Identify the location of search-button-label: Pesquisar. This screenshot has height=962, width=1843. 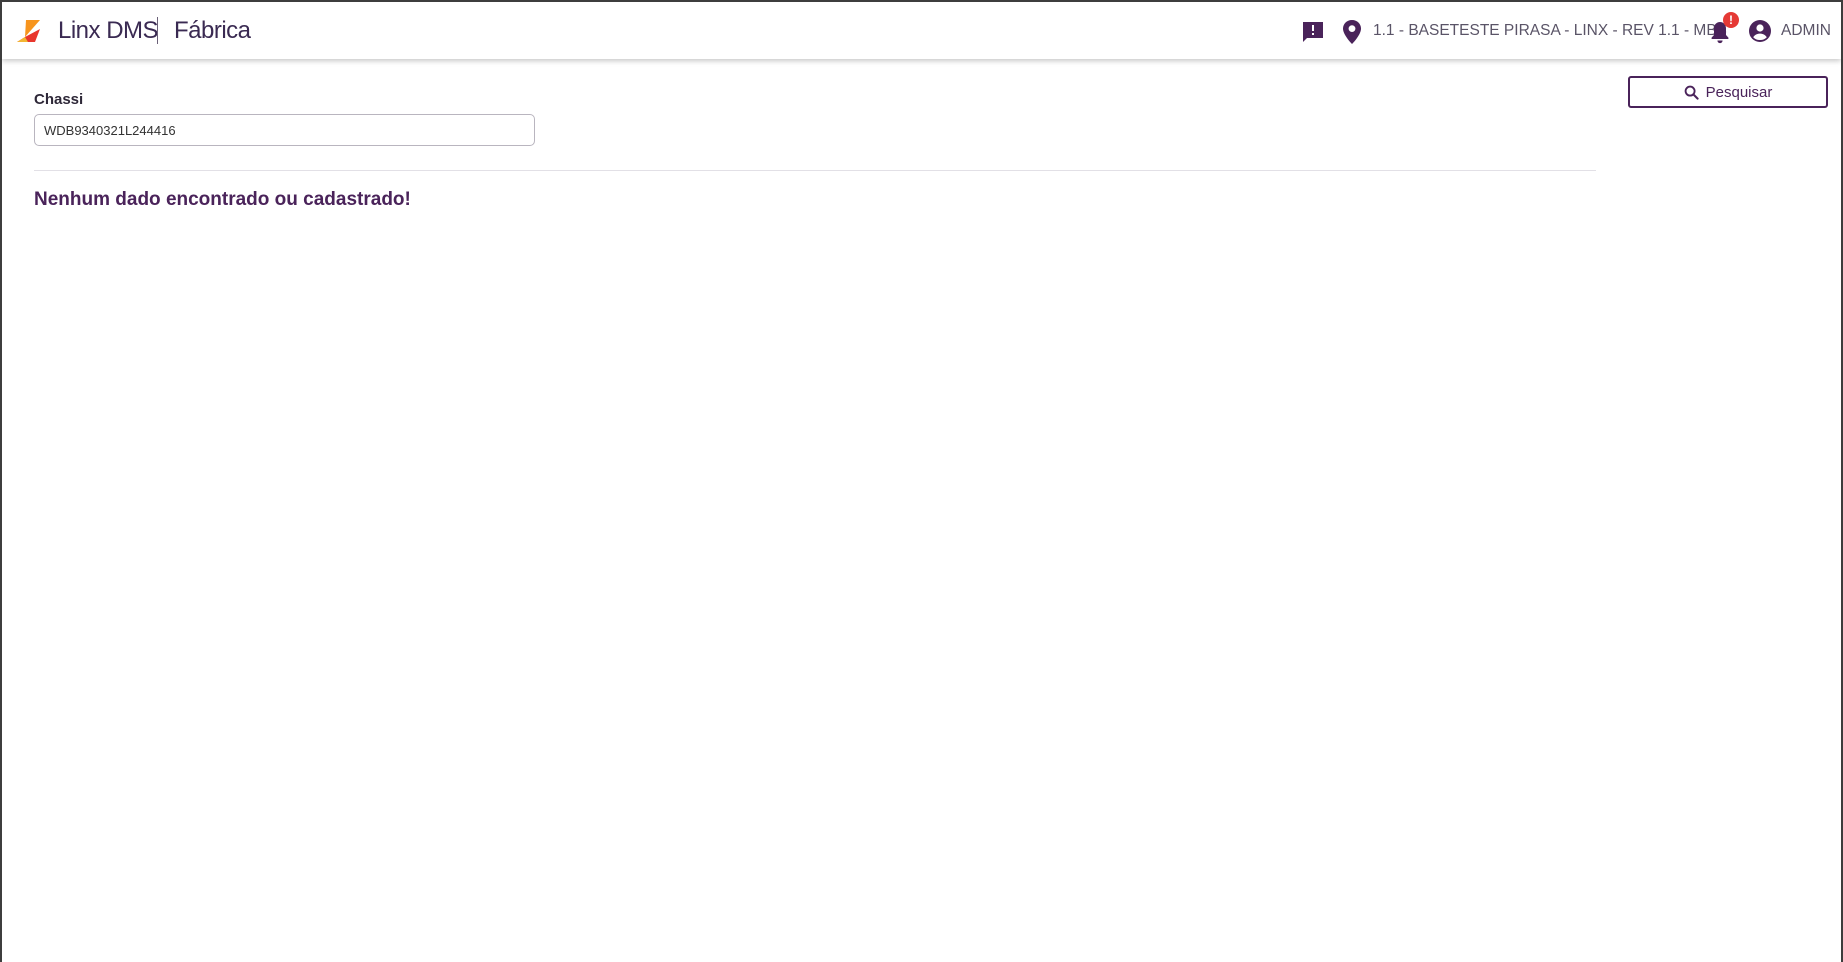
(1739, 92).